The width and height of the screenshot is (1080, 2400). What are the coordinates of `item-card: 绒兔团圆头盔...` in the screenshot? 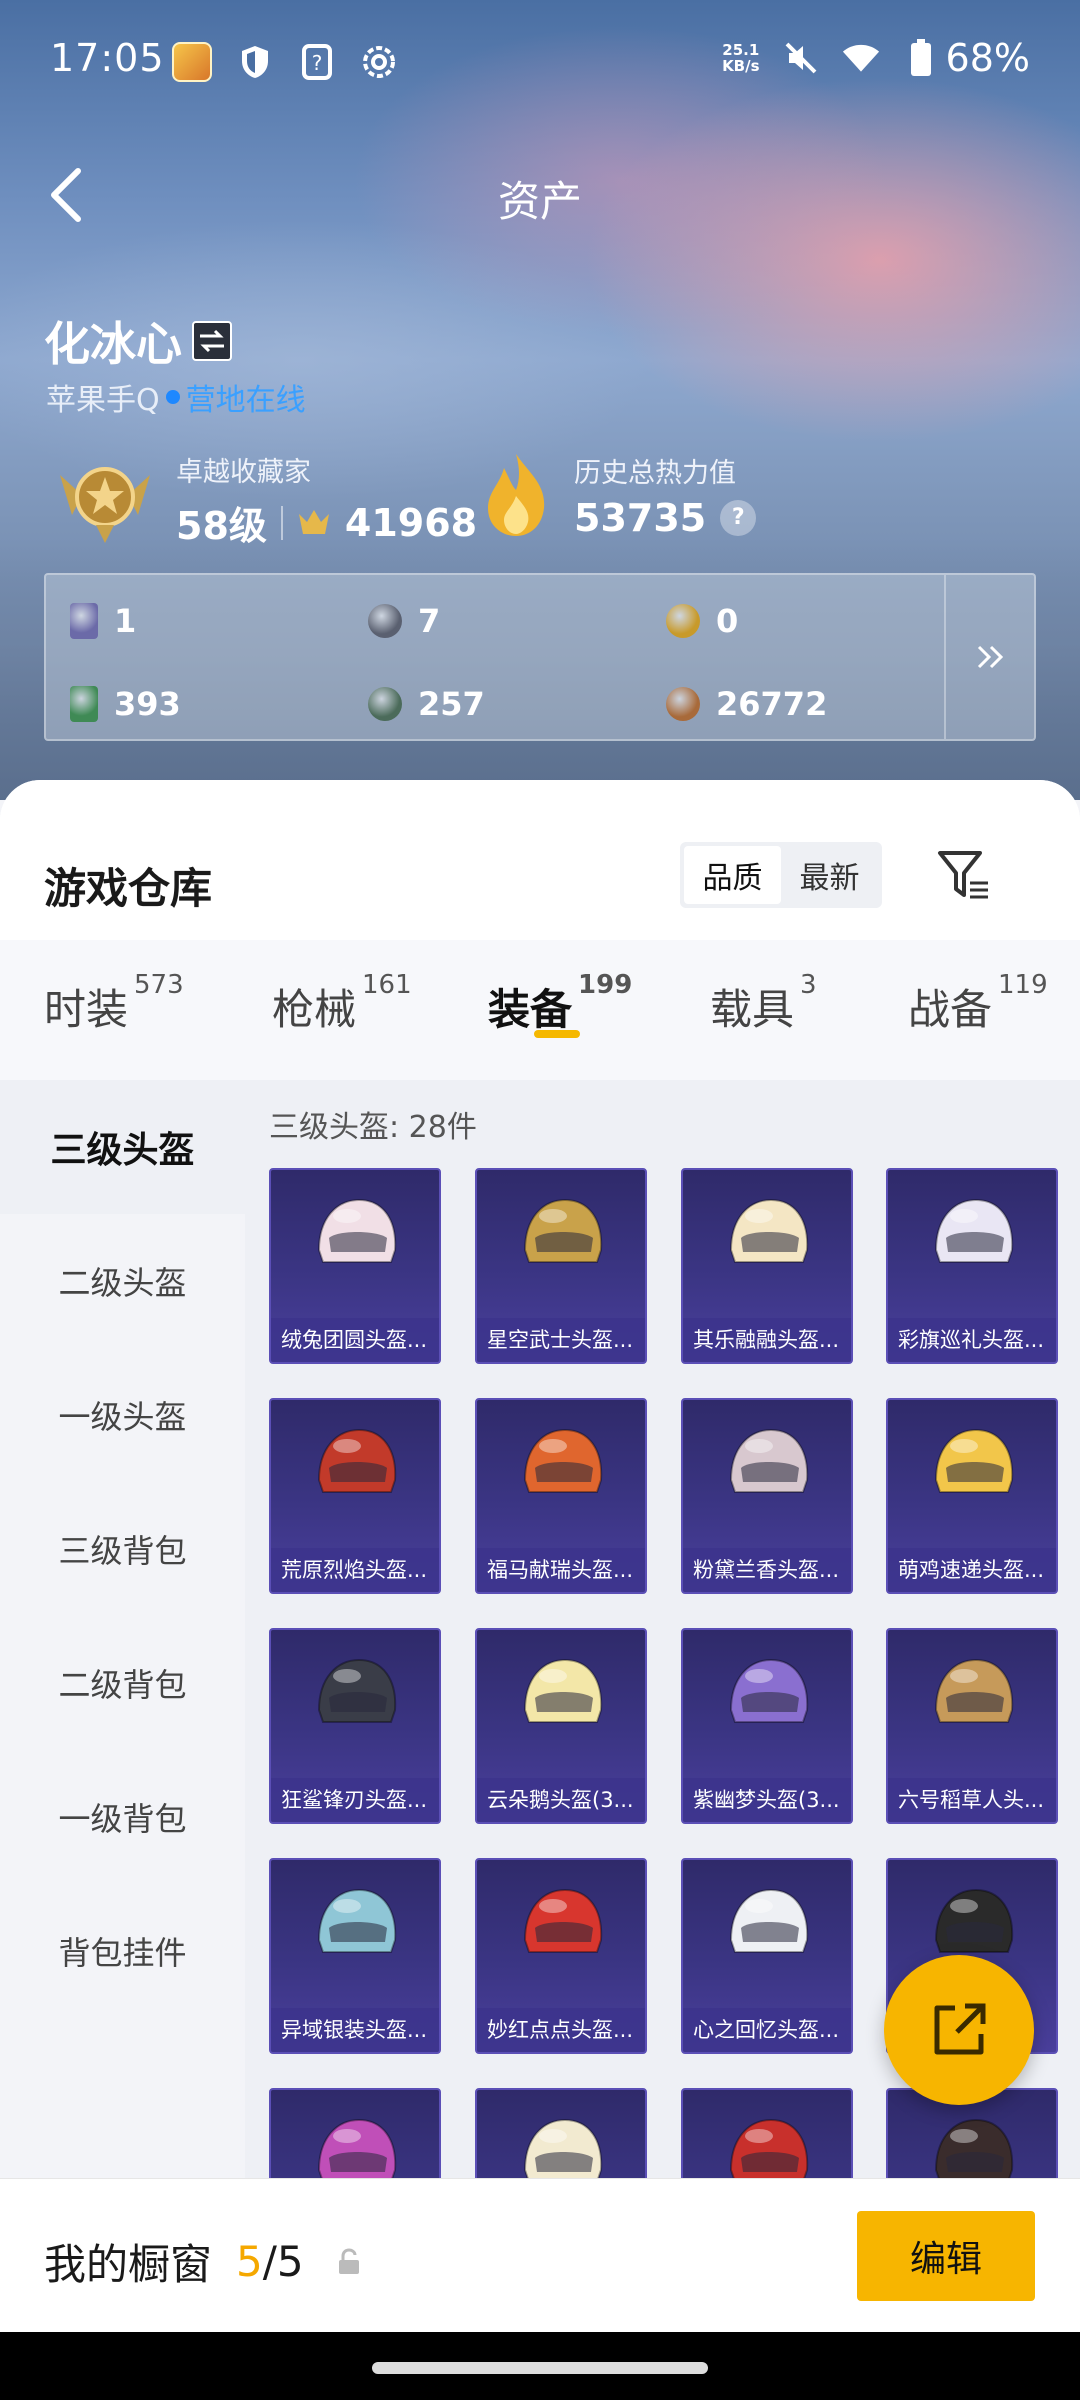 It's located at (355, 1266).